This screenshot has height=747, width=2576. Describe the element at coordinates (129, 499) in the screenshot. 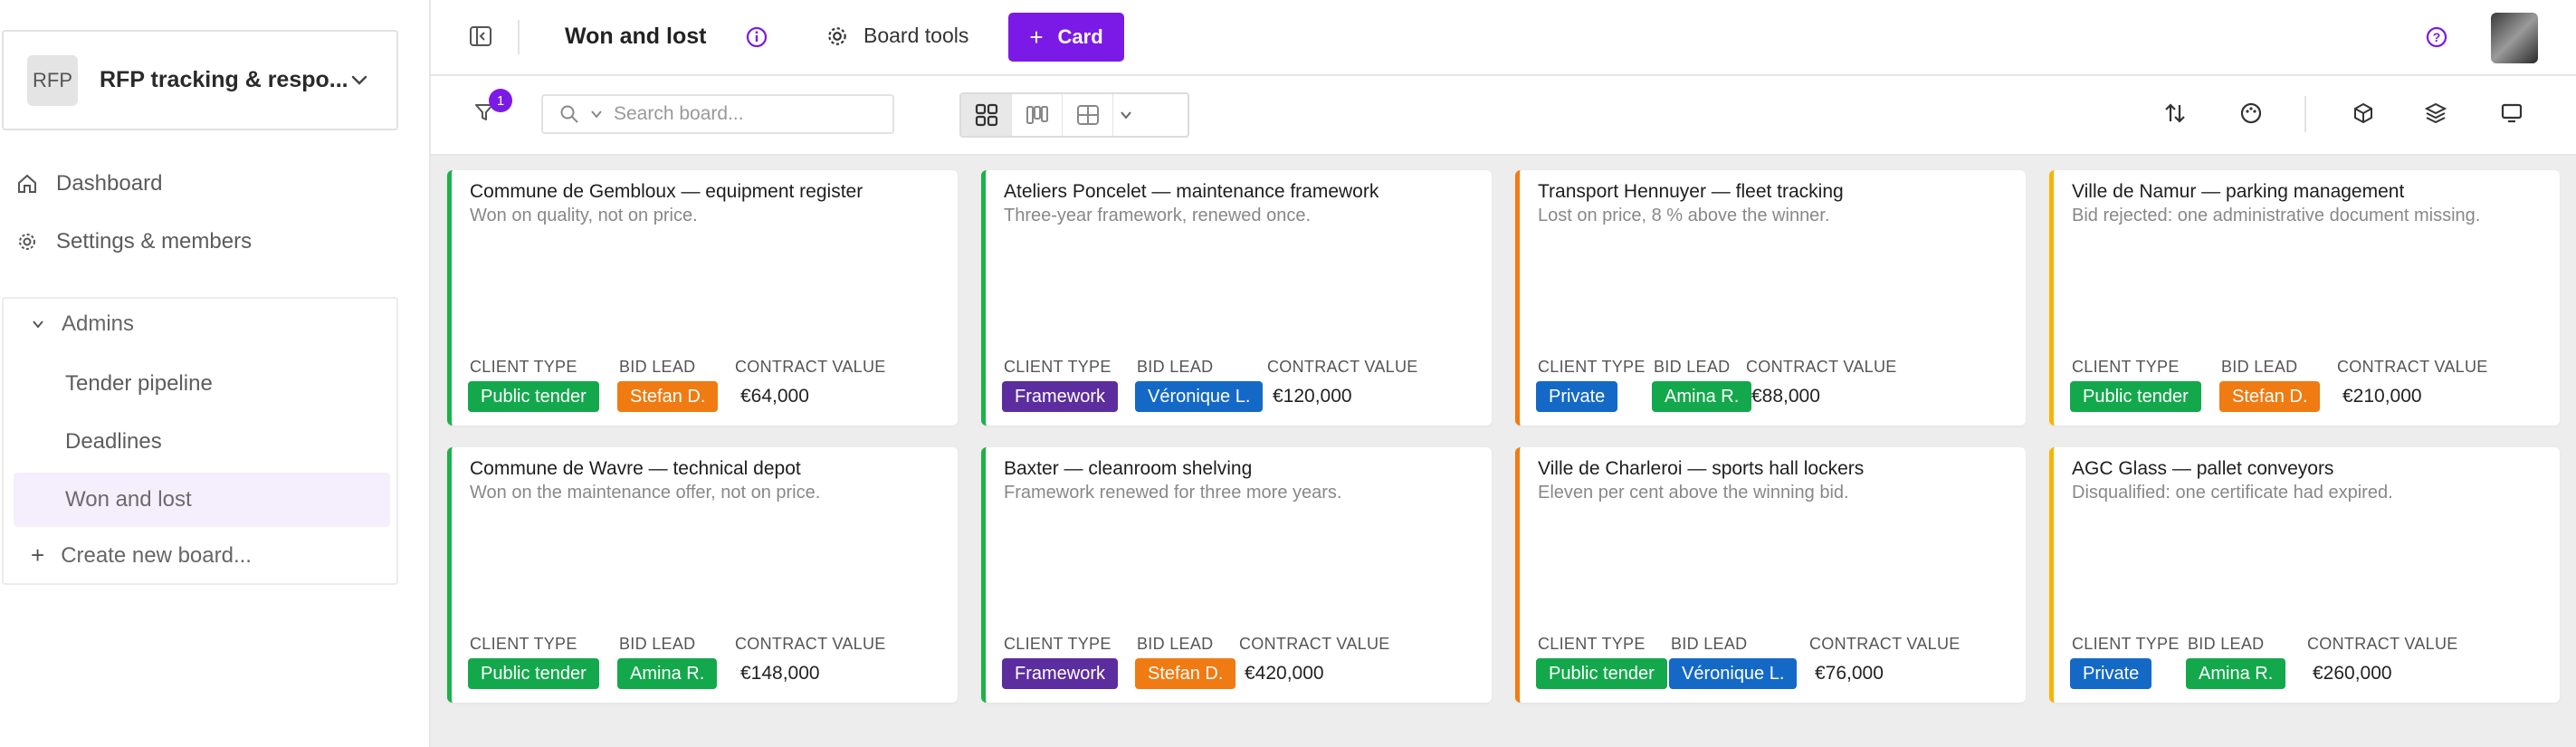

I see `board-item-label: Won and lost` at that location.